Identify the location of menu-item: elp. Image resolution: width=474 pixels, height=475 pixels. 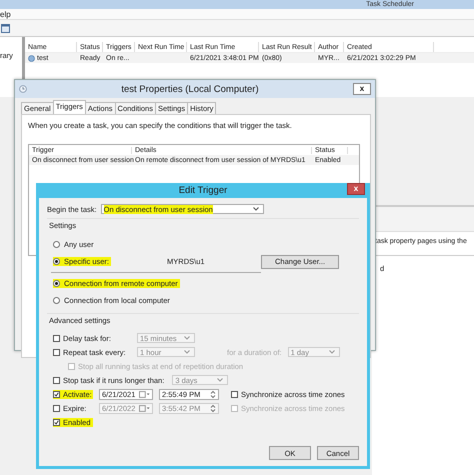
(5, 14).